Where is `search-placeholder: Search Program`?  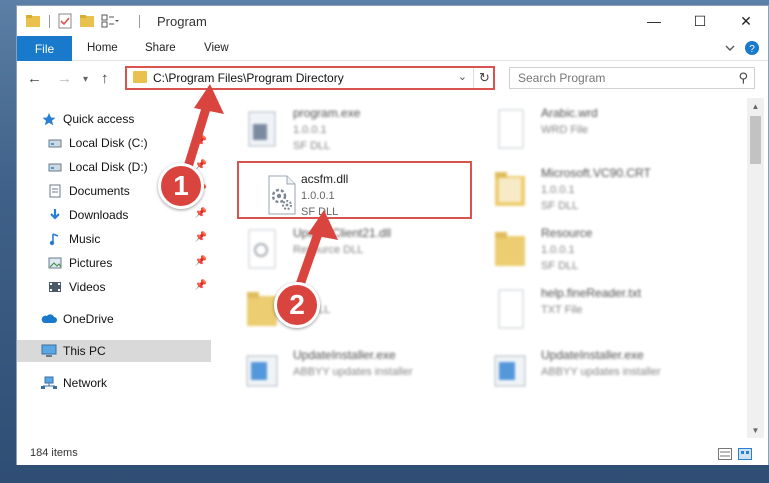 search-placeholder: Search Program is located at coordinates (562, 78).